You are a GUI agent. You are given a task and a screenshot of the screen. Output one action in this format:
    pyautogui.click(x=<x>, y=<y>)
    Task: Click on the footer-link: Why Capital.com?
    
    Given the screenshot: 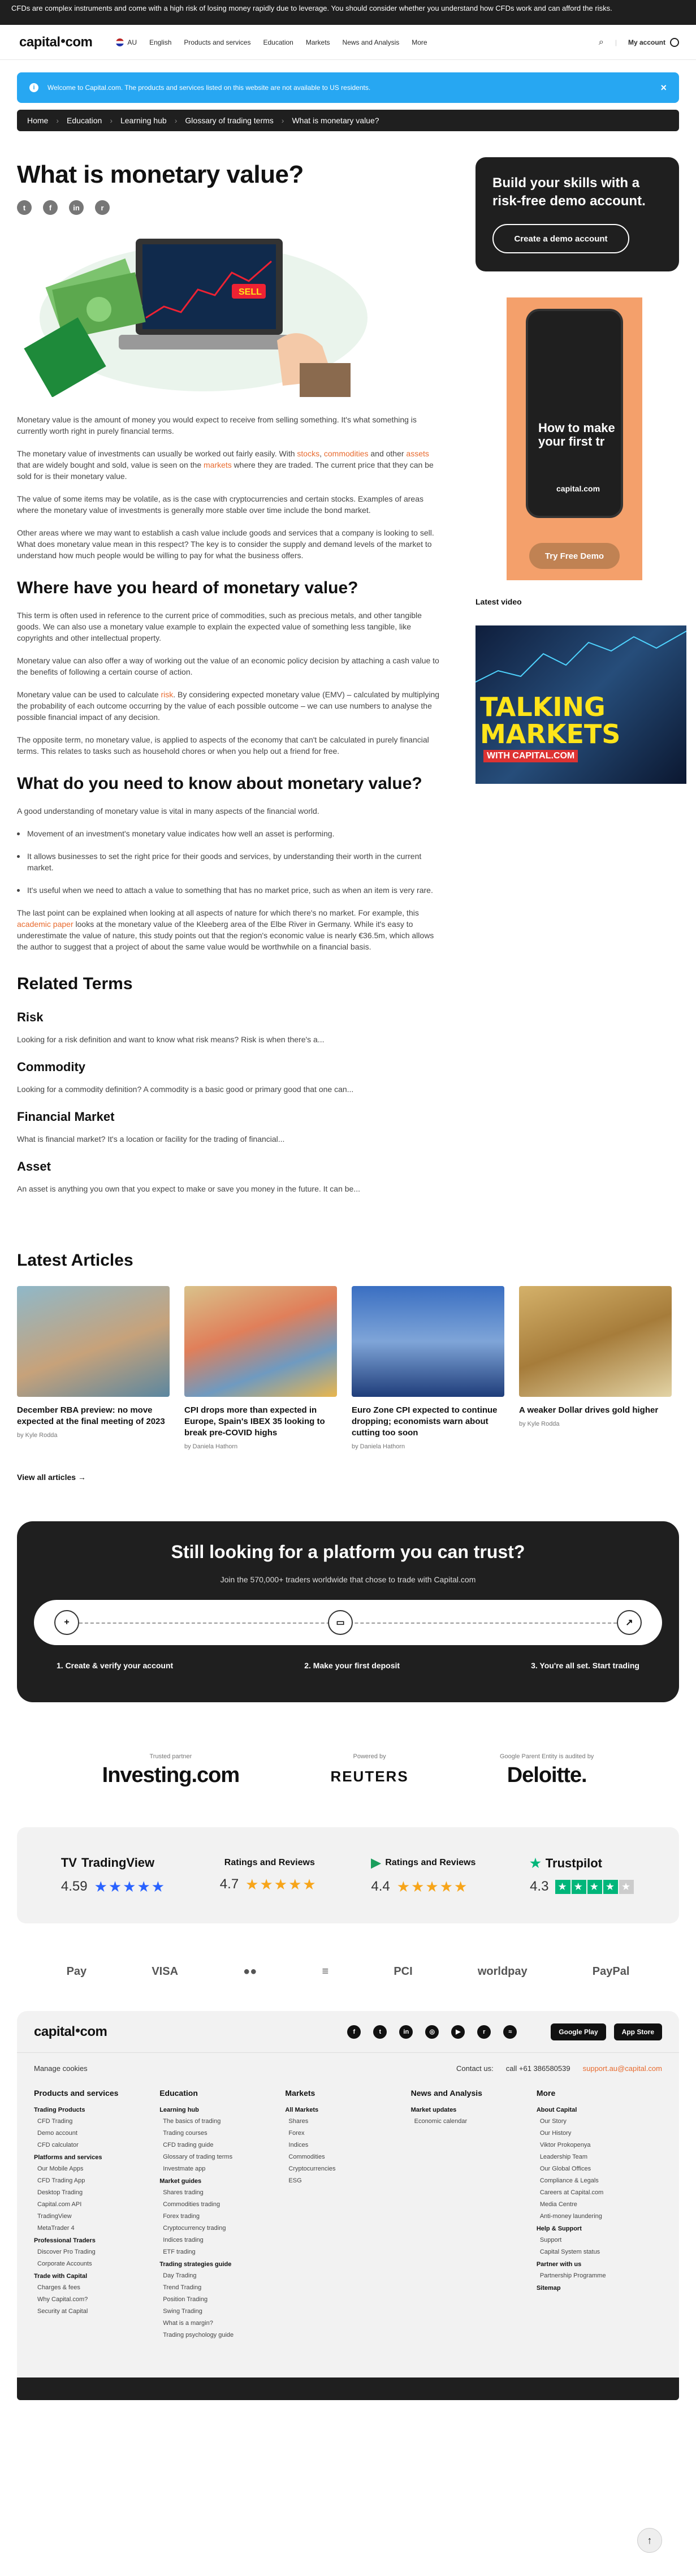 What is the action you would take?
    pyautogui.click(x=96, y=2300)
    